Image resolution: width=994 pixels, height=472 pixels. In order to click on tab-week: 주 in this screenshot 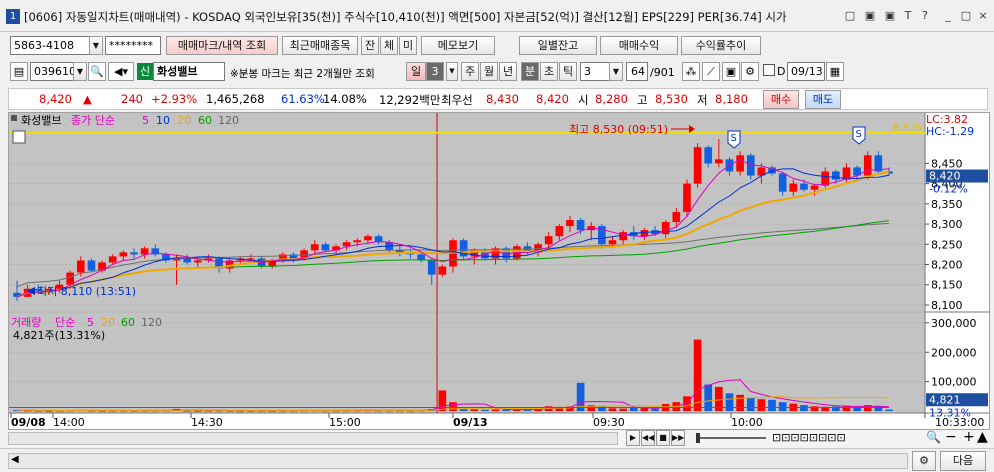, I will do `click(470, 71)`.